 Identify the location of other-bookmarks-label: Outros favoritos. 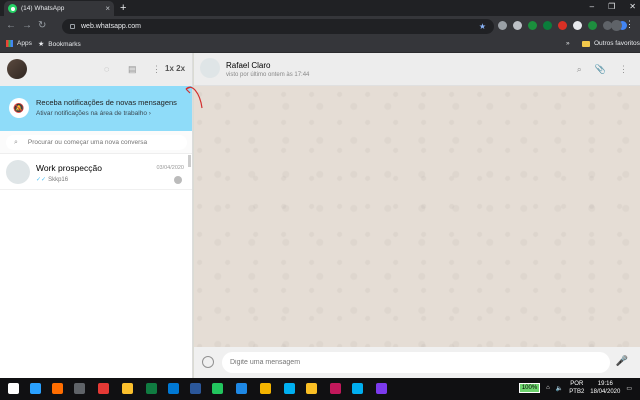
(617, 43).